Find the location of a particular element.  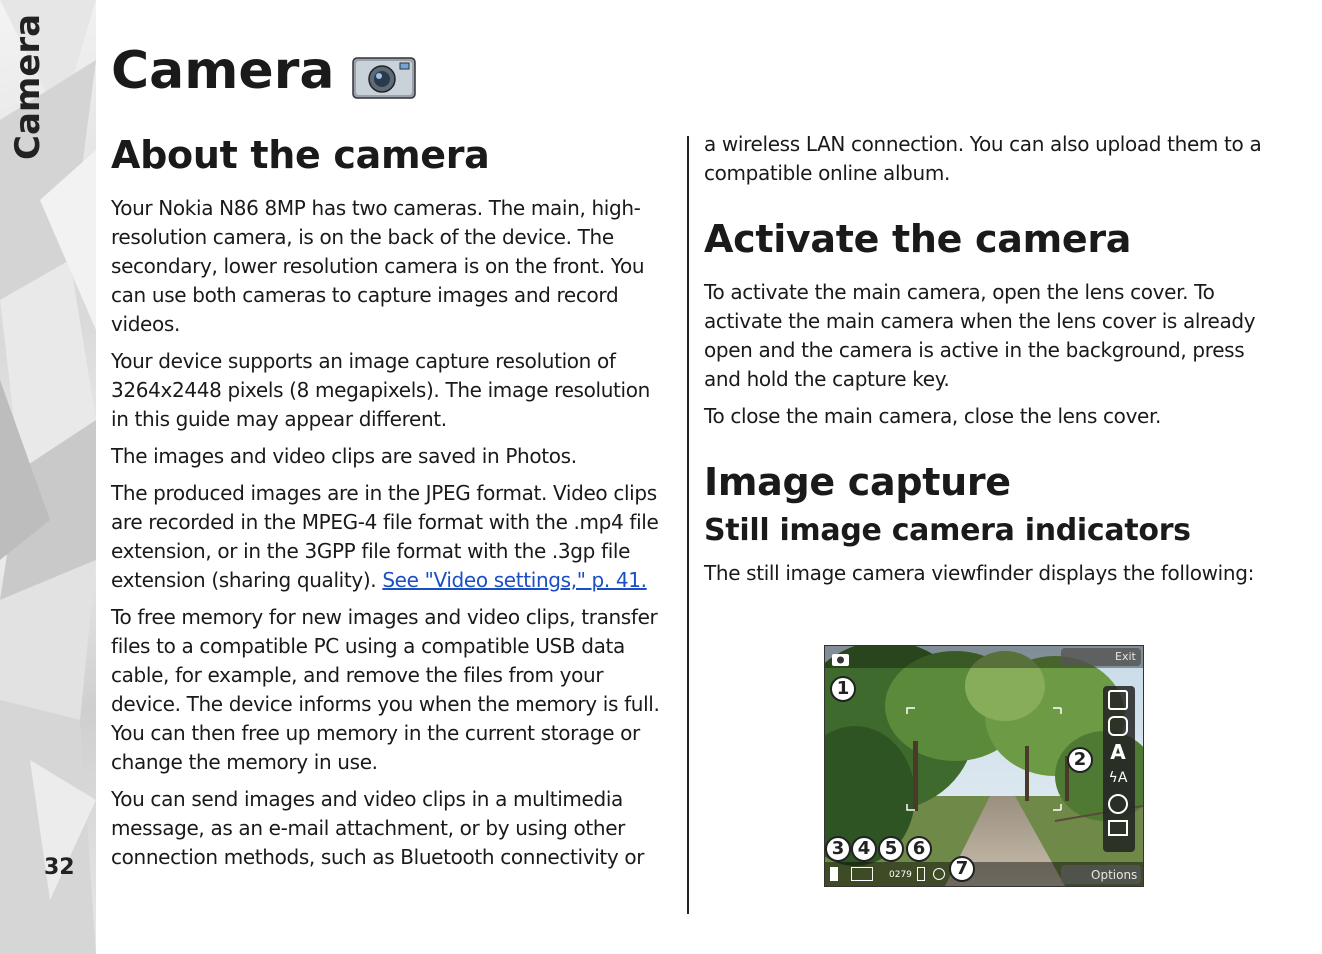

memory-icon is located at coordinates (834, 874).